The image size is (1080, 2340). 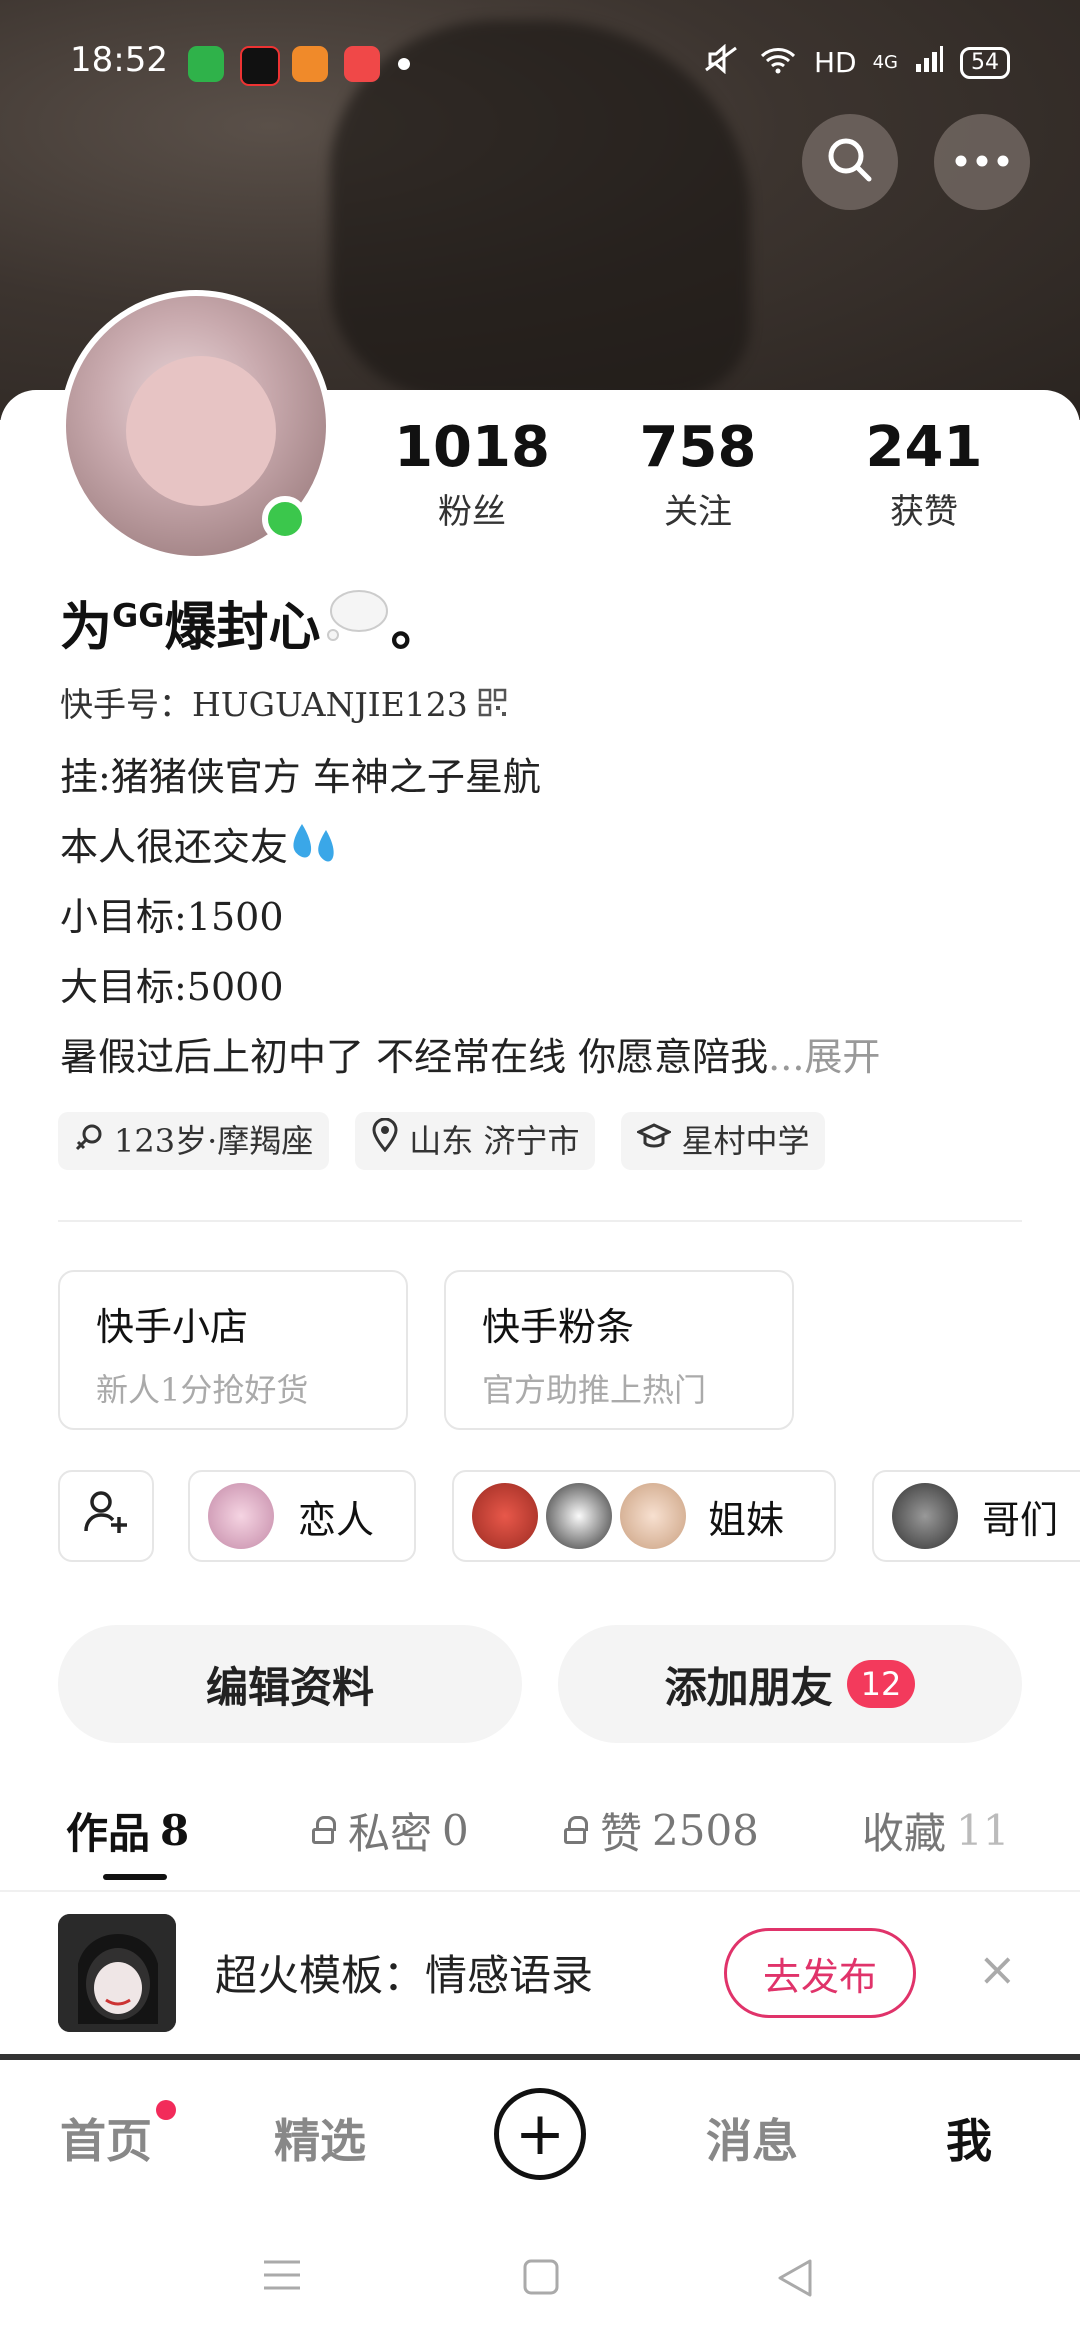 What do you see at coordinates (795, 2280) in the screenshot?
I see `back-triangle-icon` at bounding box center [795, 2280].